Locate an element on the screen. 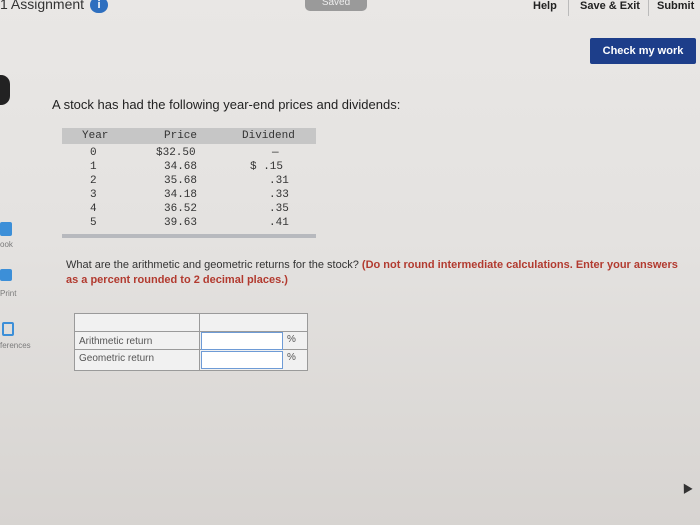  price-cell: 36.52 is located at coordinates (181, 209).